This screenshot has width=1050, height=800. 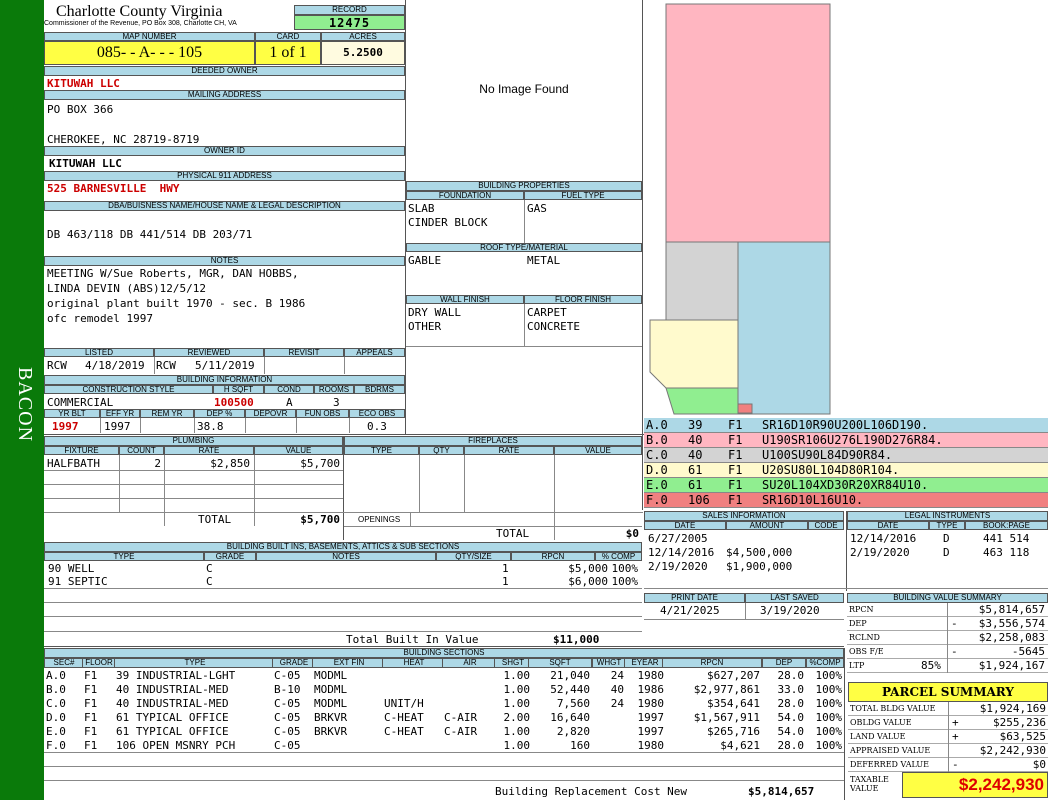 What do you see at coordinates (294, 663) in the screenshot?
I see `section-col-header: GRADE` at bounding box center [294, 663].